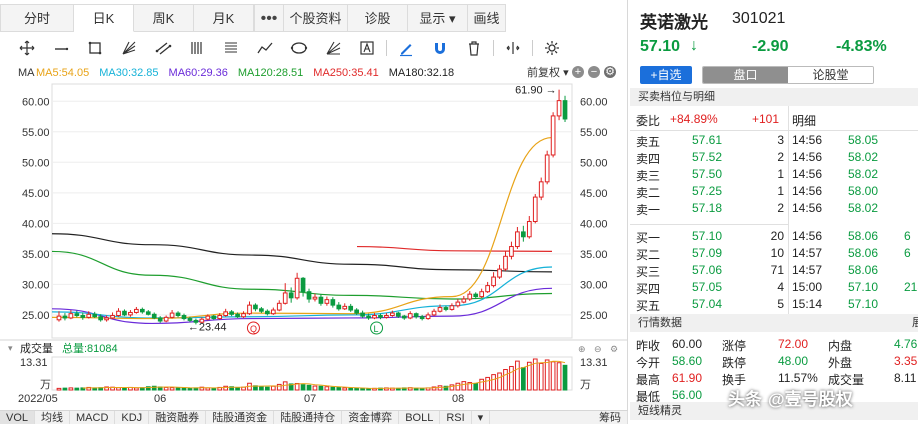 The width and height of the screenshot is (918, 424). Describe the element at coordinates (456, 417) in the screenshot. I see `indicator-tab-9: RSI` at that location.